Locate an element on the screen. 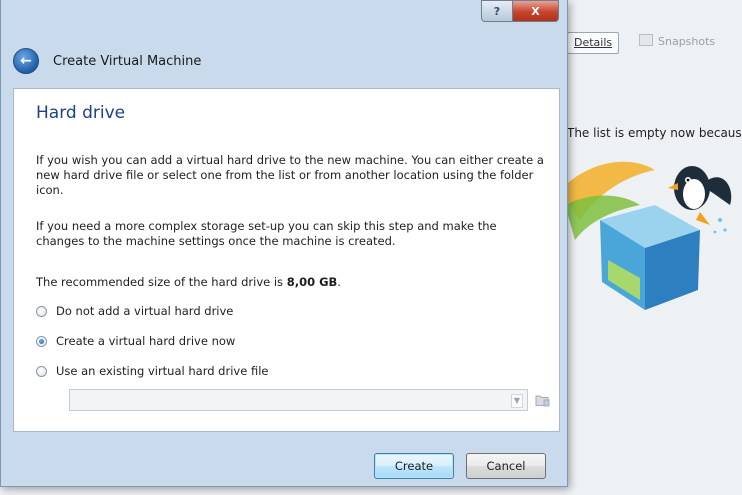 The width and height of the screenshot is (742, 495). back-button: ← is located at coordinates (26, 61).